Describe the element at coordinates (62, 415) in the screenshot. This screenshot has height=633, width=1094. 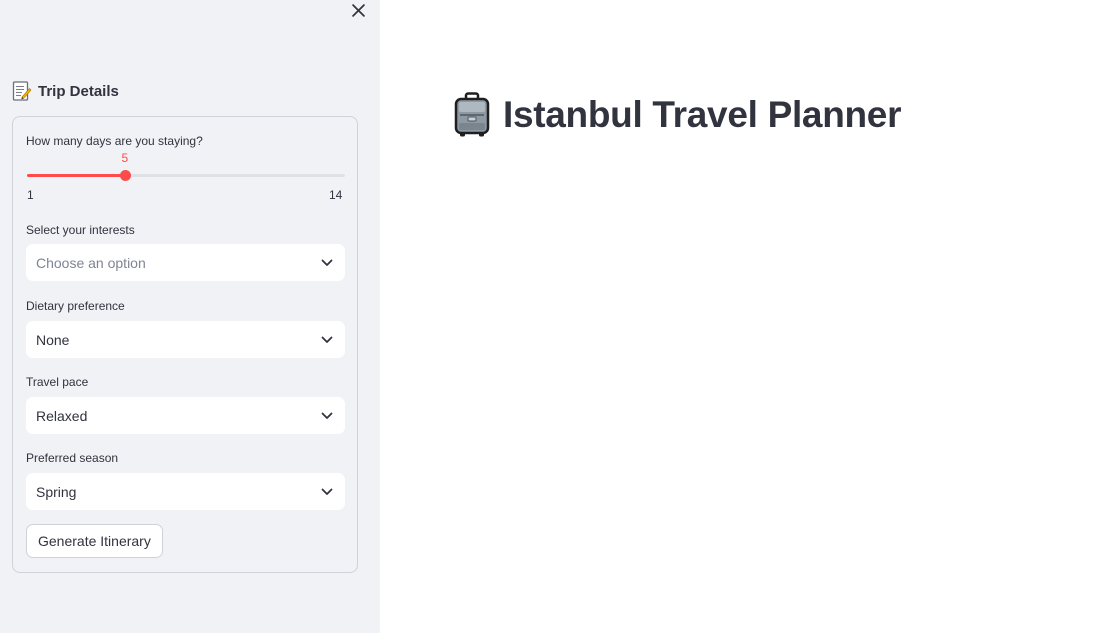
I see `pace-value: Relaxed` at that location.